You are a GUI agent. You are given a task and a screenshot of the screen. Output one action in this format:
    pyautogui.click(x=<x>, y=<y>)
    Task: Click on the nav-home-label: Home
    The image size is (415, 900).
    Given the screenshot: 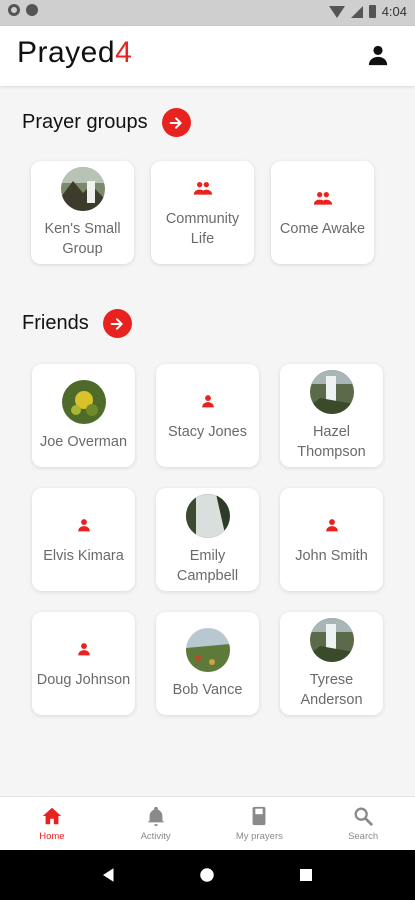 What is the action you would take?
    pyautogui.click(x=52, y=836)
    